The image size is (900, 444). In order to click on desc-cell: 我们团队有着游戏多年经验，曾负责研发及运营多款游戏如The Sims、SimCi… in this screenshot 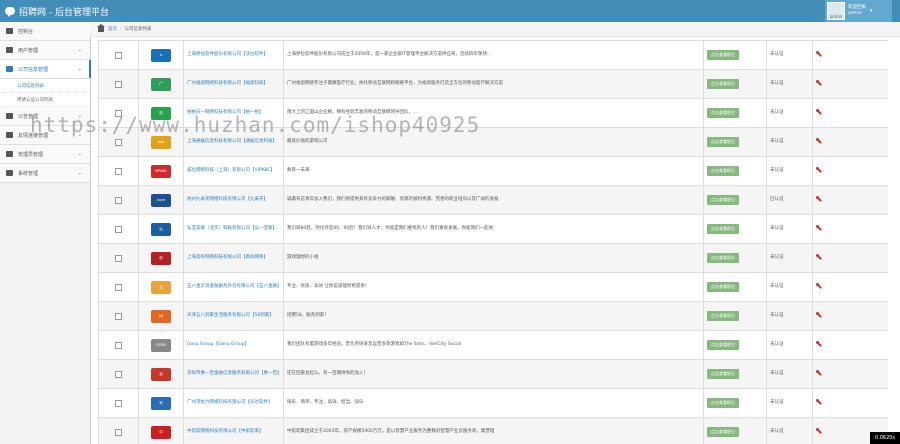, I will do `click(493, 345)`.